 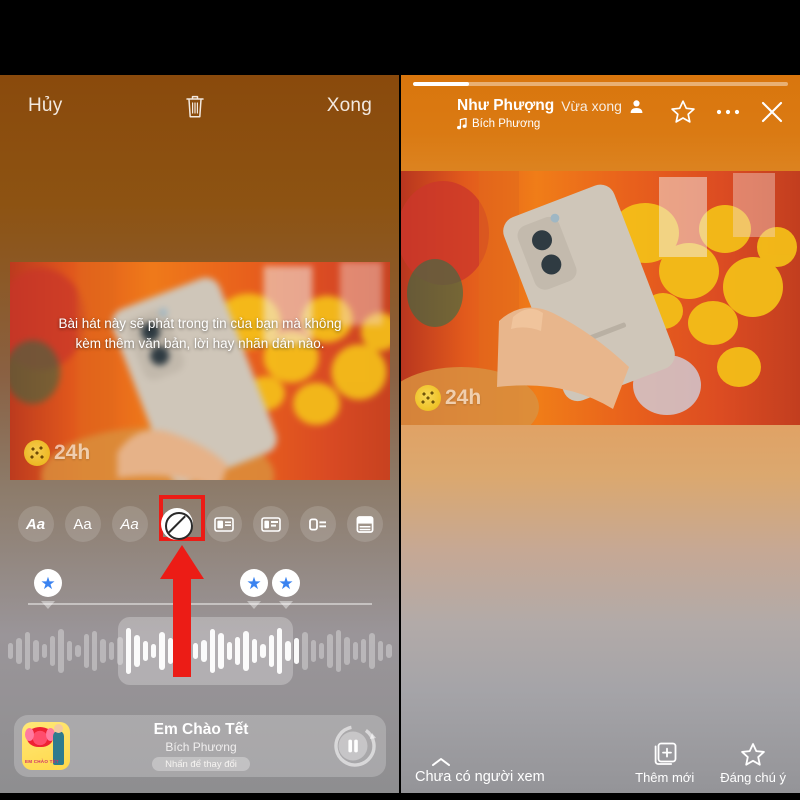 What do you see at coordinates (223, 524) in the screenshot?
I see `layout-split-card-button` at bounding box center [223, 524].